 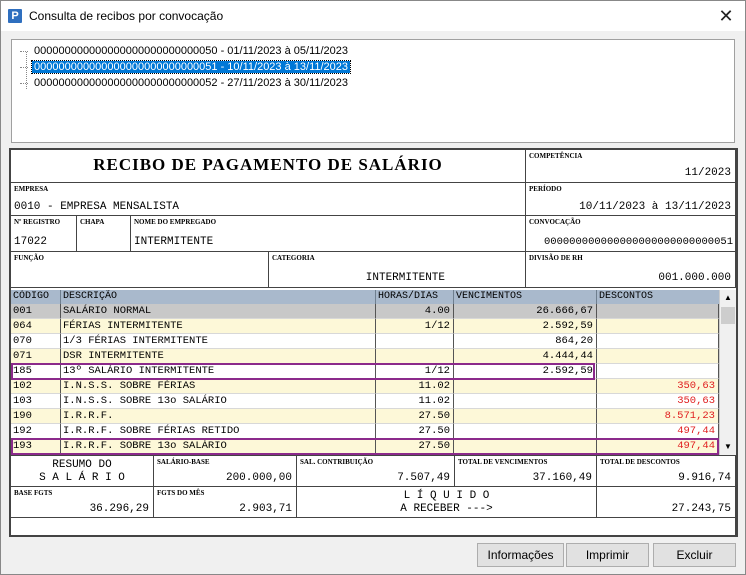 I want to click on divisao-rh-cell: DIVISÃO DE RH 001.000.000, so click(x=631, y=270).